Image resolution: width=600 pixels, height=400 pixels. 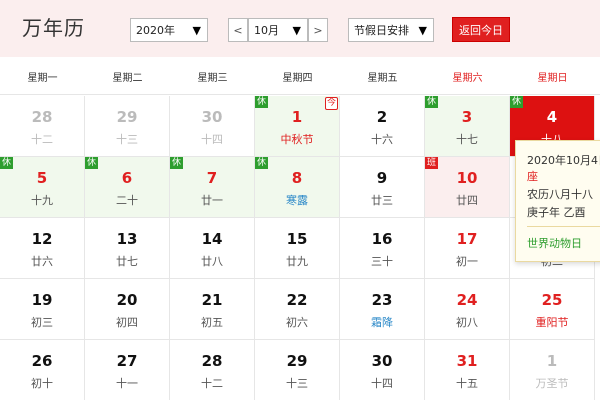 What do you see at coordinates (266, 30) in the screenshot?
I see `month-select-value: 10月` at bounding box center [266, 30].